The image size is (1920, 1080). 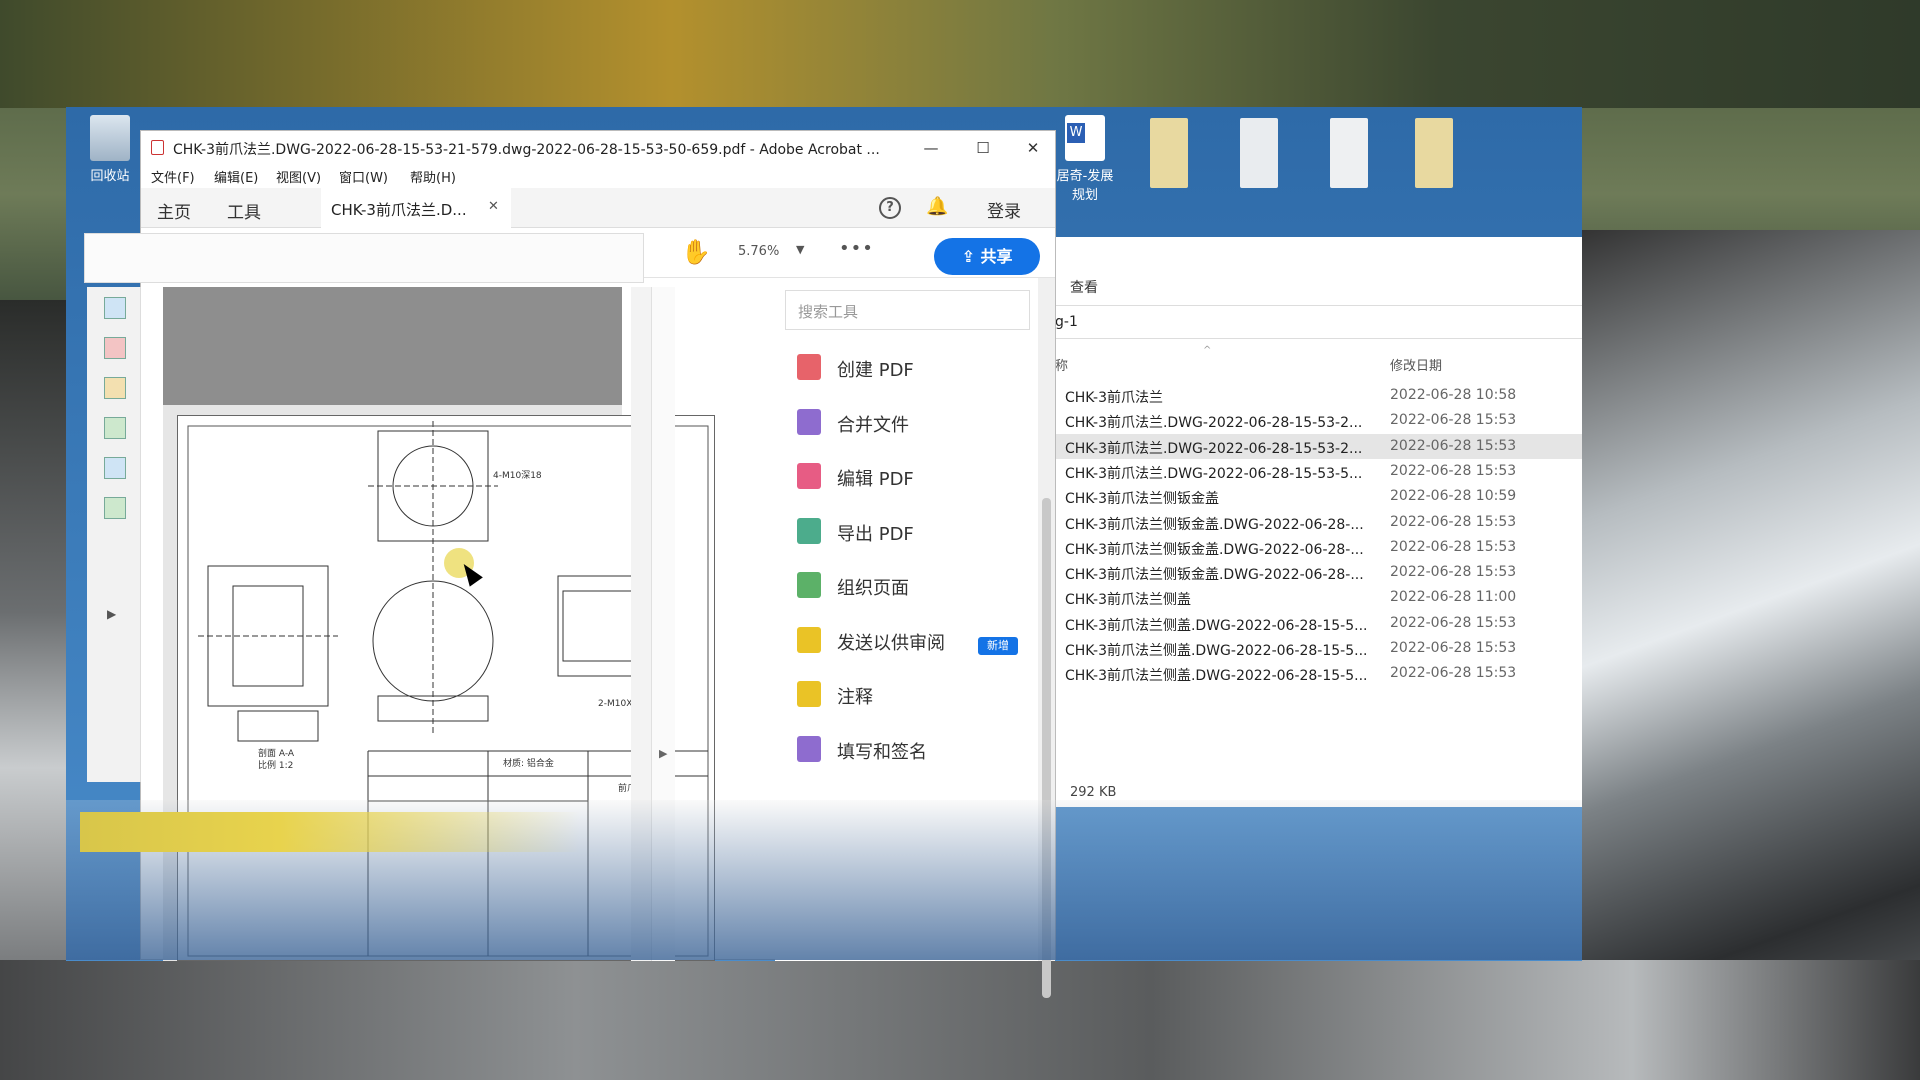 I want to click on hand-tool-icon: ✋, so click(x=696, y=252).